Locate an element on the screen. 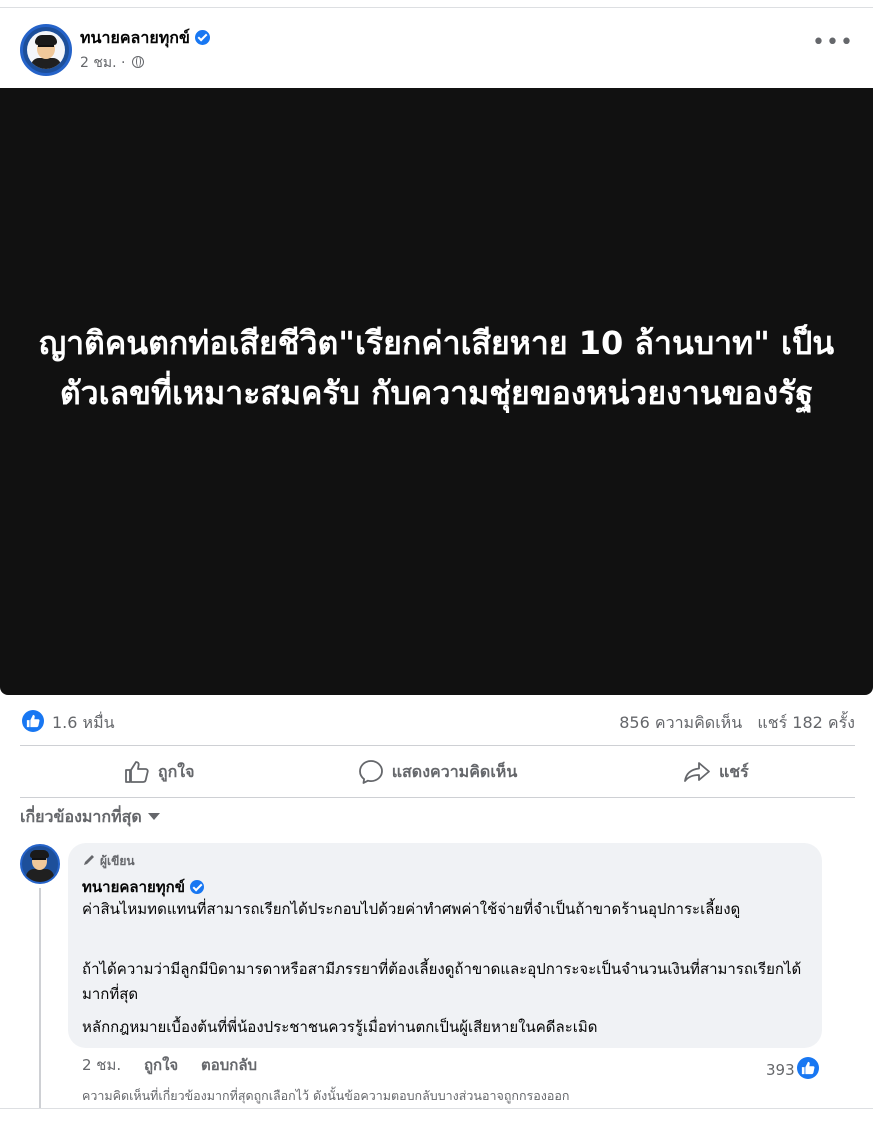 The height and width of the screenshot is (1121, 873). post-meta: 2 ชม. · is located at coordinates (112, 63).